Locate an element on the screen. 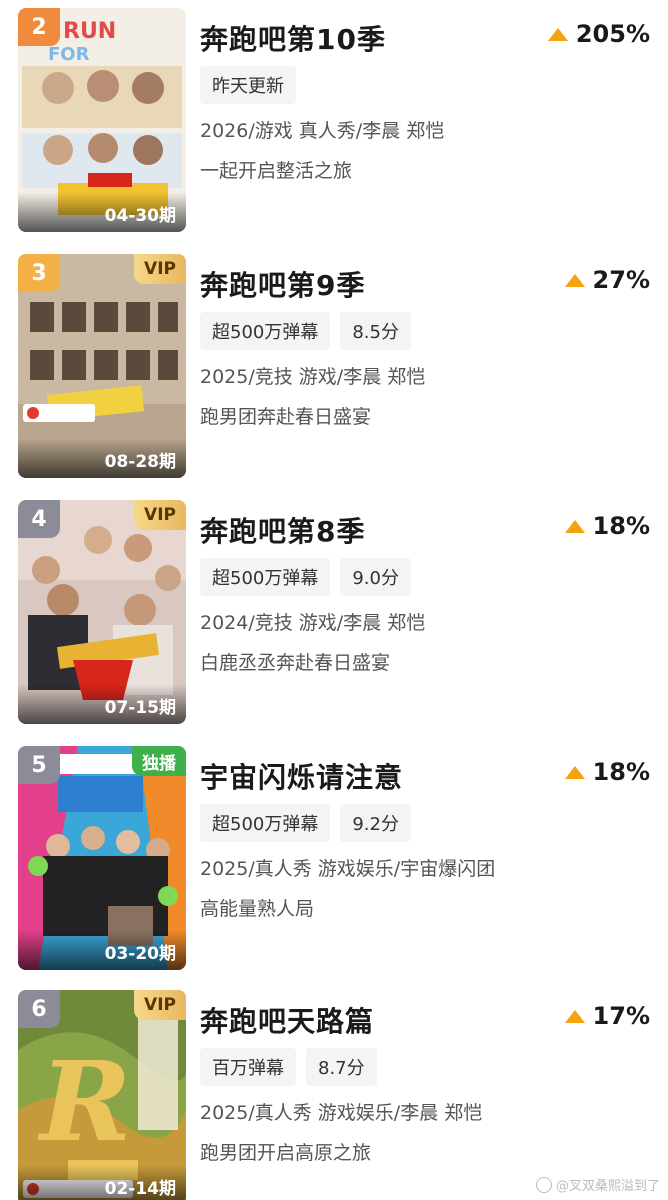 Image resolution: width=668 pixels, height=1200 pixels. show-meta: 2024/竞技 游戏/李晨 郑恺 is located at coordinates (313, 623).